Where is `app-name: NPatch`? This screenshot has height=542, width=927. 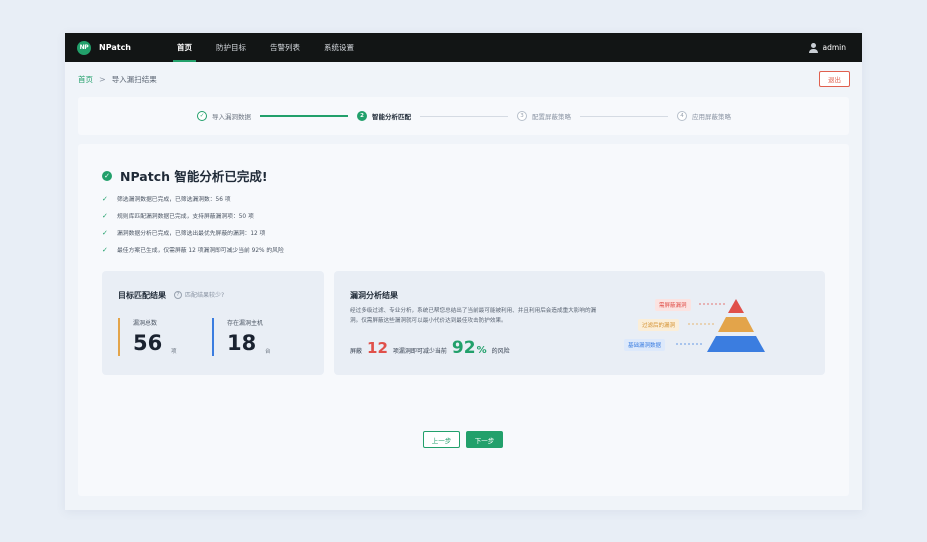
app-name: NPatch is located at coordinates (115, 47).